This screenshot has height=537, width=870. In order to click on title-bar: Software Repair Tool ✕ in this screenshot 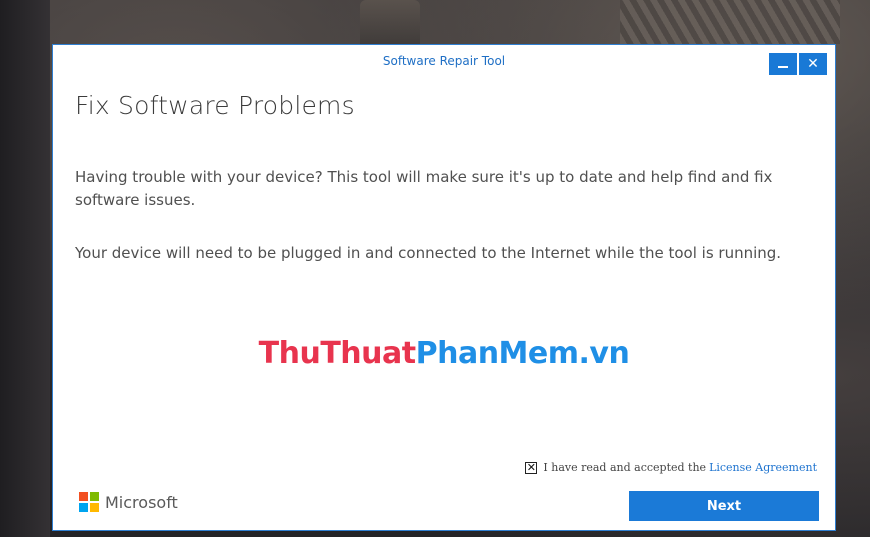, I will do `click(444, 61)`.